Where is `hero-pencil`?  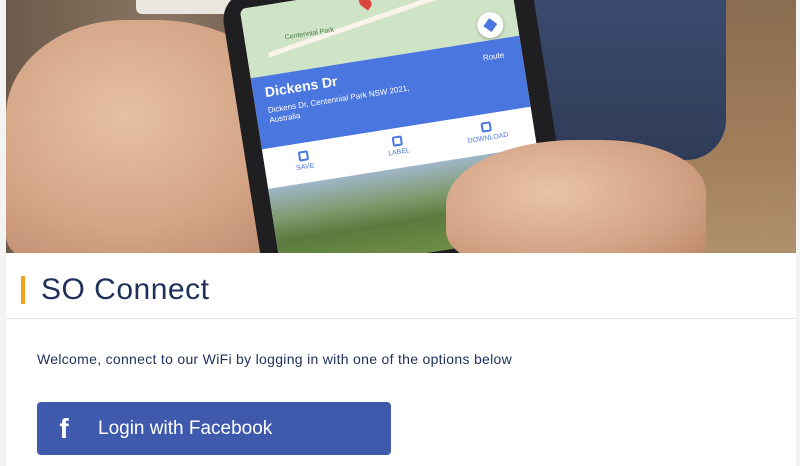
hero-pencil is located at coordinates (186, 7).